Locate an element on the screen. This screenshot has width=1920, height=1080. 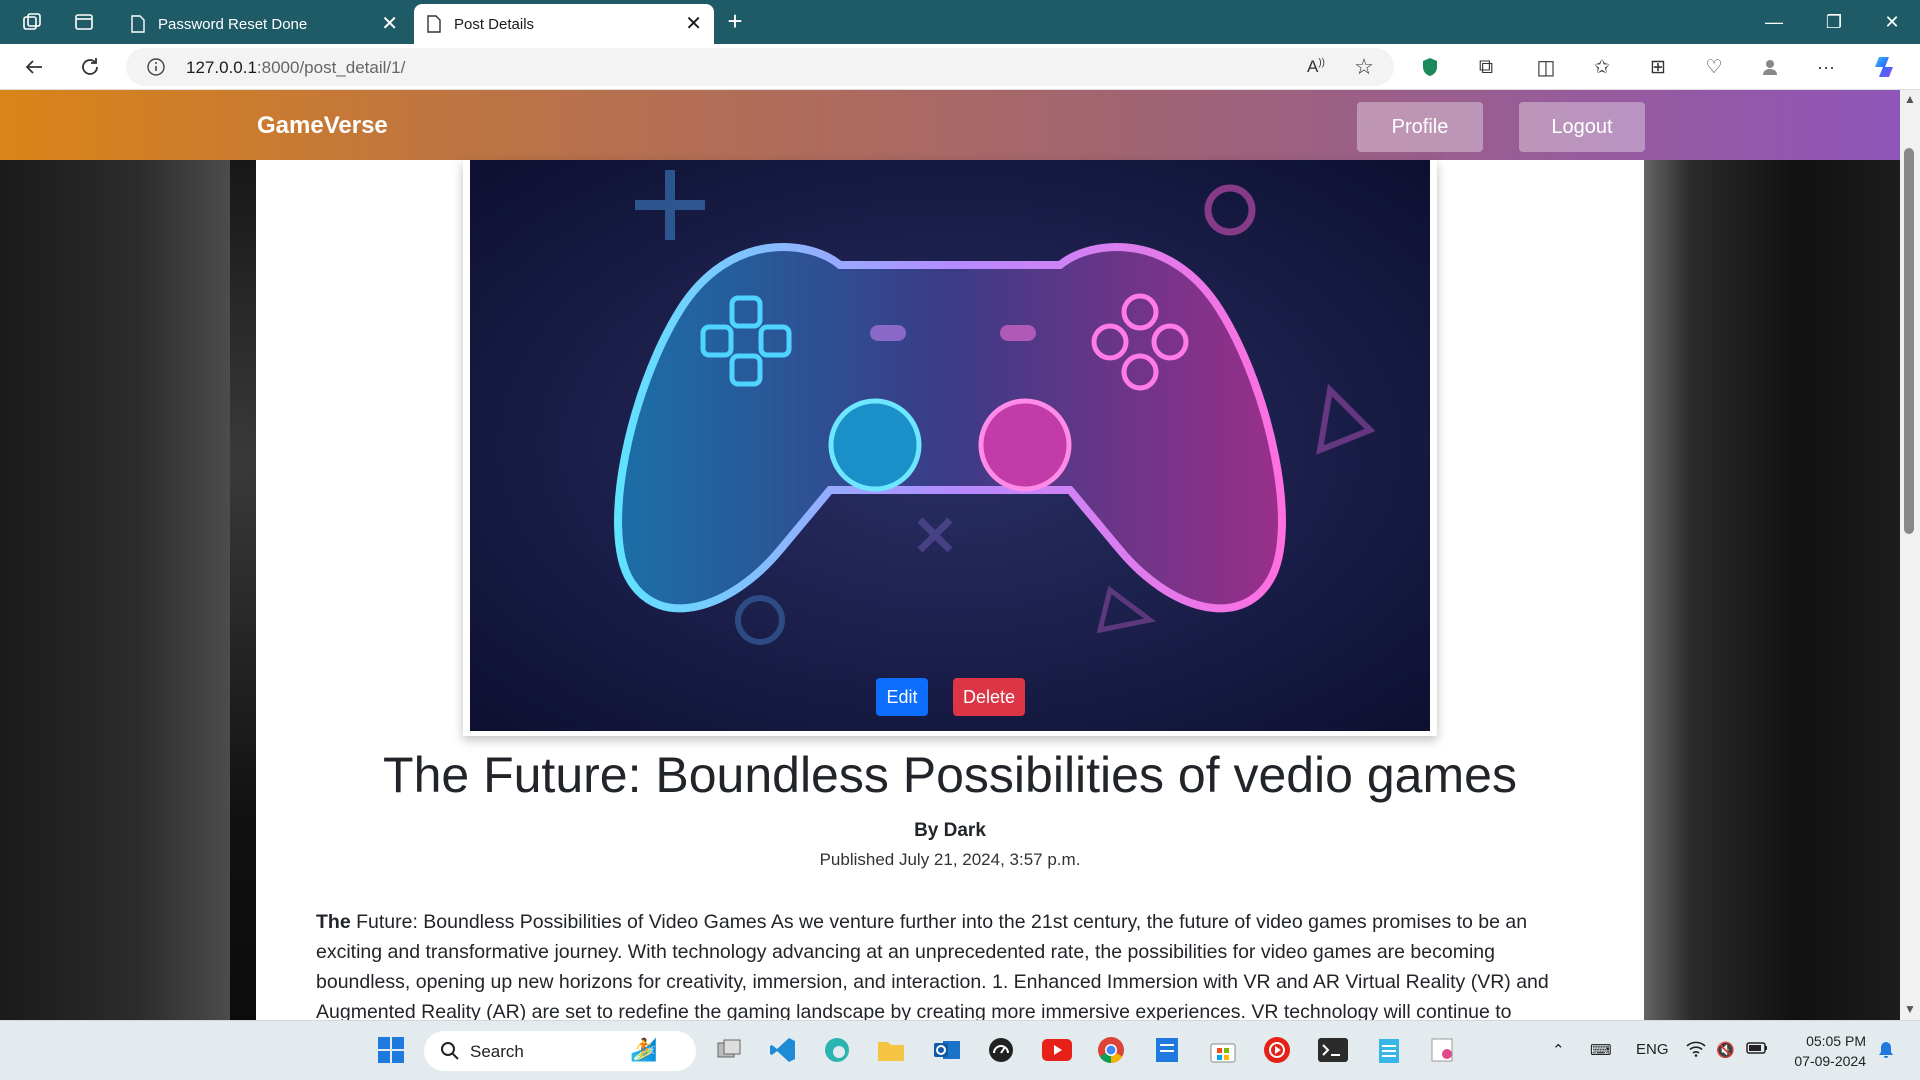
background-art-right is located at coordinates (1770, 555).